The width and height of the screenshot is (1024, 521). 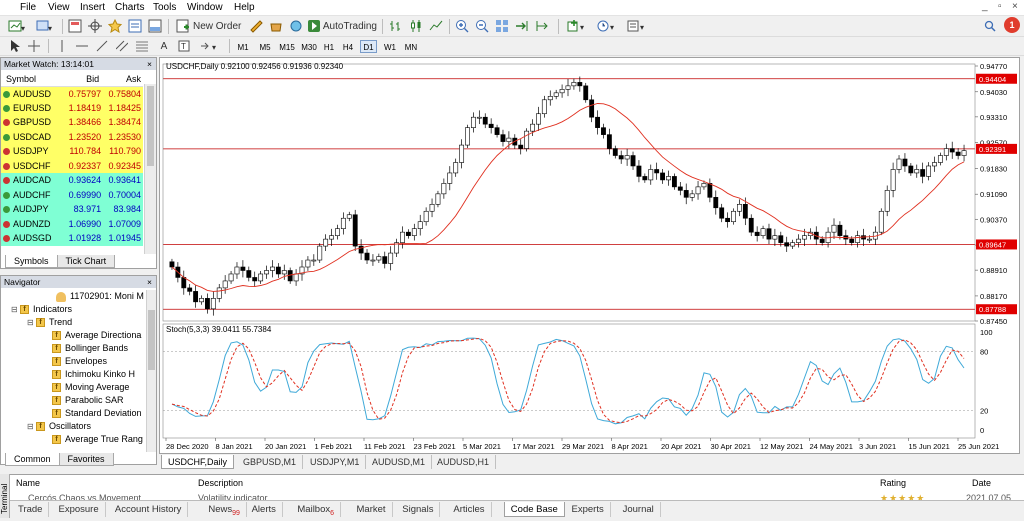 What do you see at coordinates (396, 26) in the screenshot?
I see `bar-chart-icon` at bounding box center [396, 26].